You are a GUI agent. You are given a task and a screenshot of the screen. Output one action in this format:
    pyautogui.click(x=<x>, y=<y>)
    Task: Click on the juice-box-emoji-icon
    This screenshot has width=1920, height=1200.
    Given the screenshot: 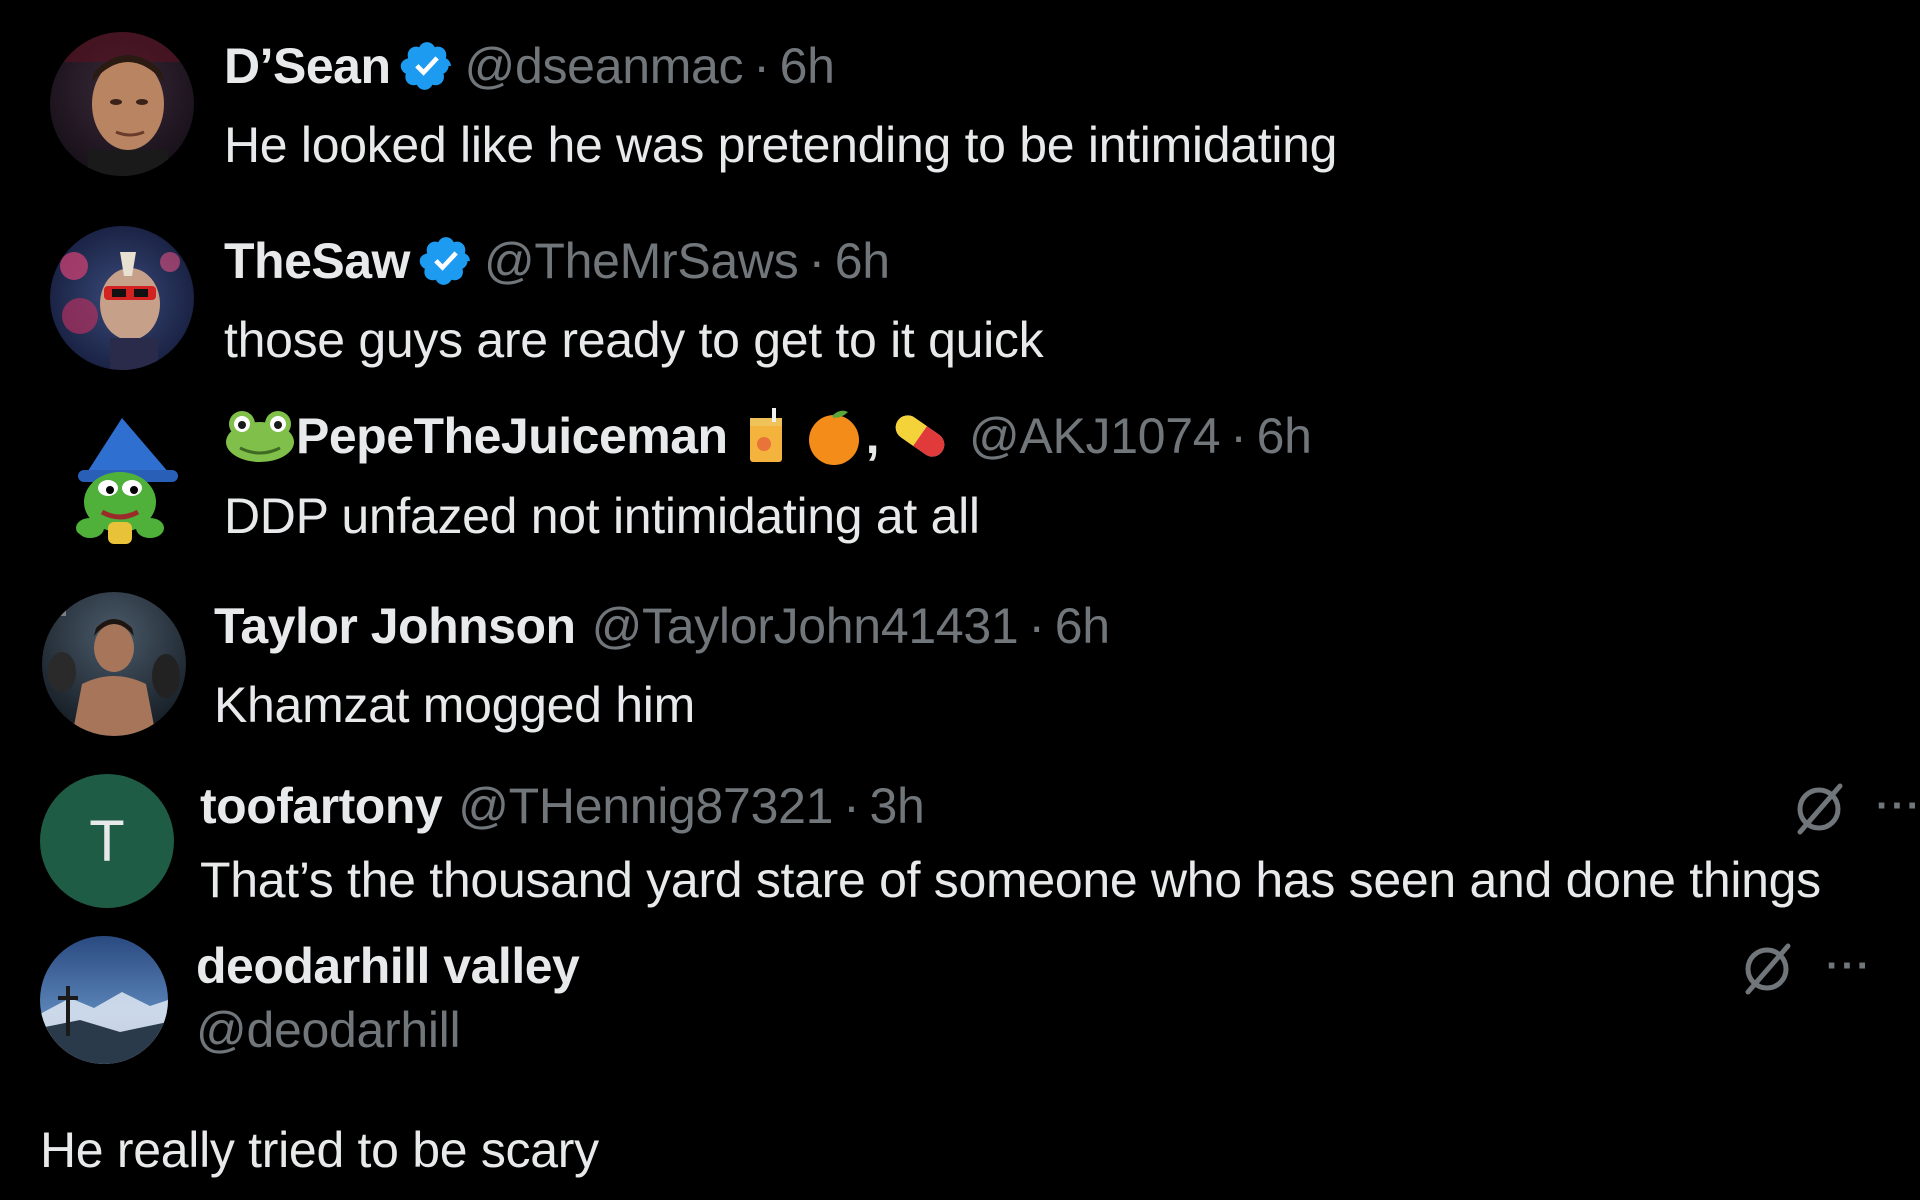 What is the action you would take?
    pyautogui.click(x=765, y=435)
    